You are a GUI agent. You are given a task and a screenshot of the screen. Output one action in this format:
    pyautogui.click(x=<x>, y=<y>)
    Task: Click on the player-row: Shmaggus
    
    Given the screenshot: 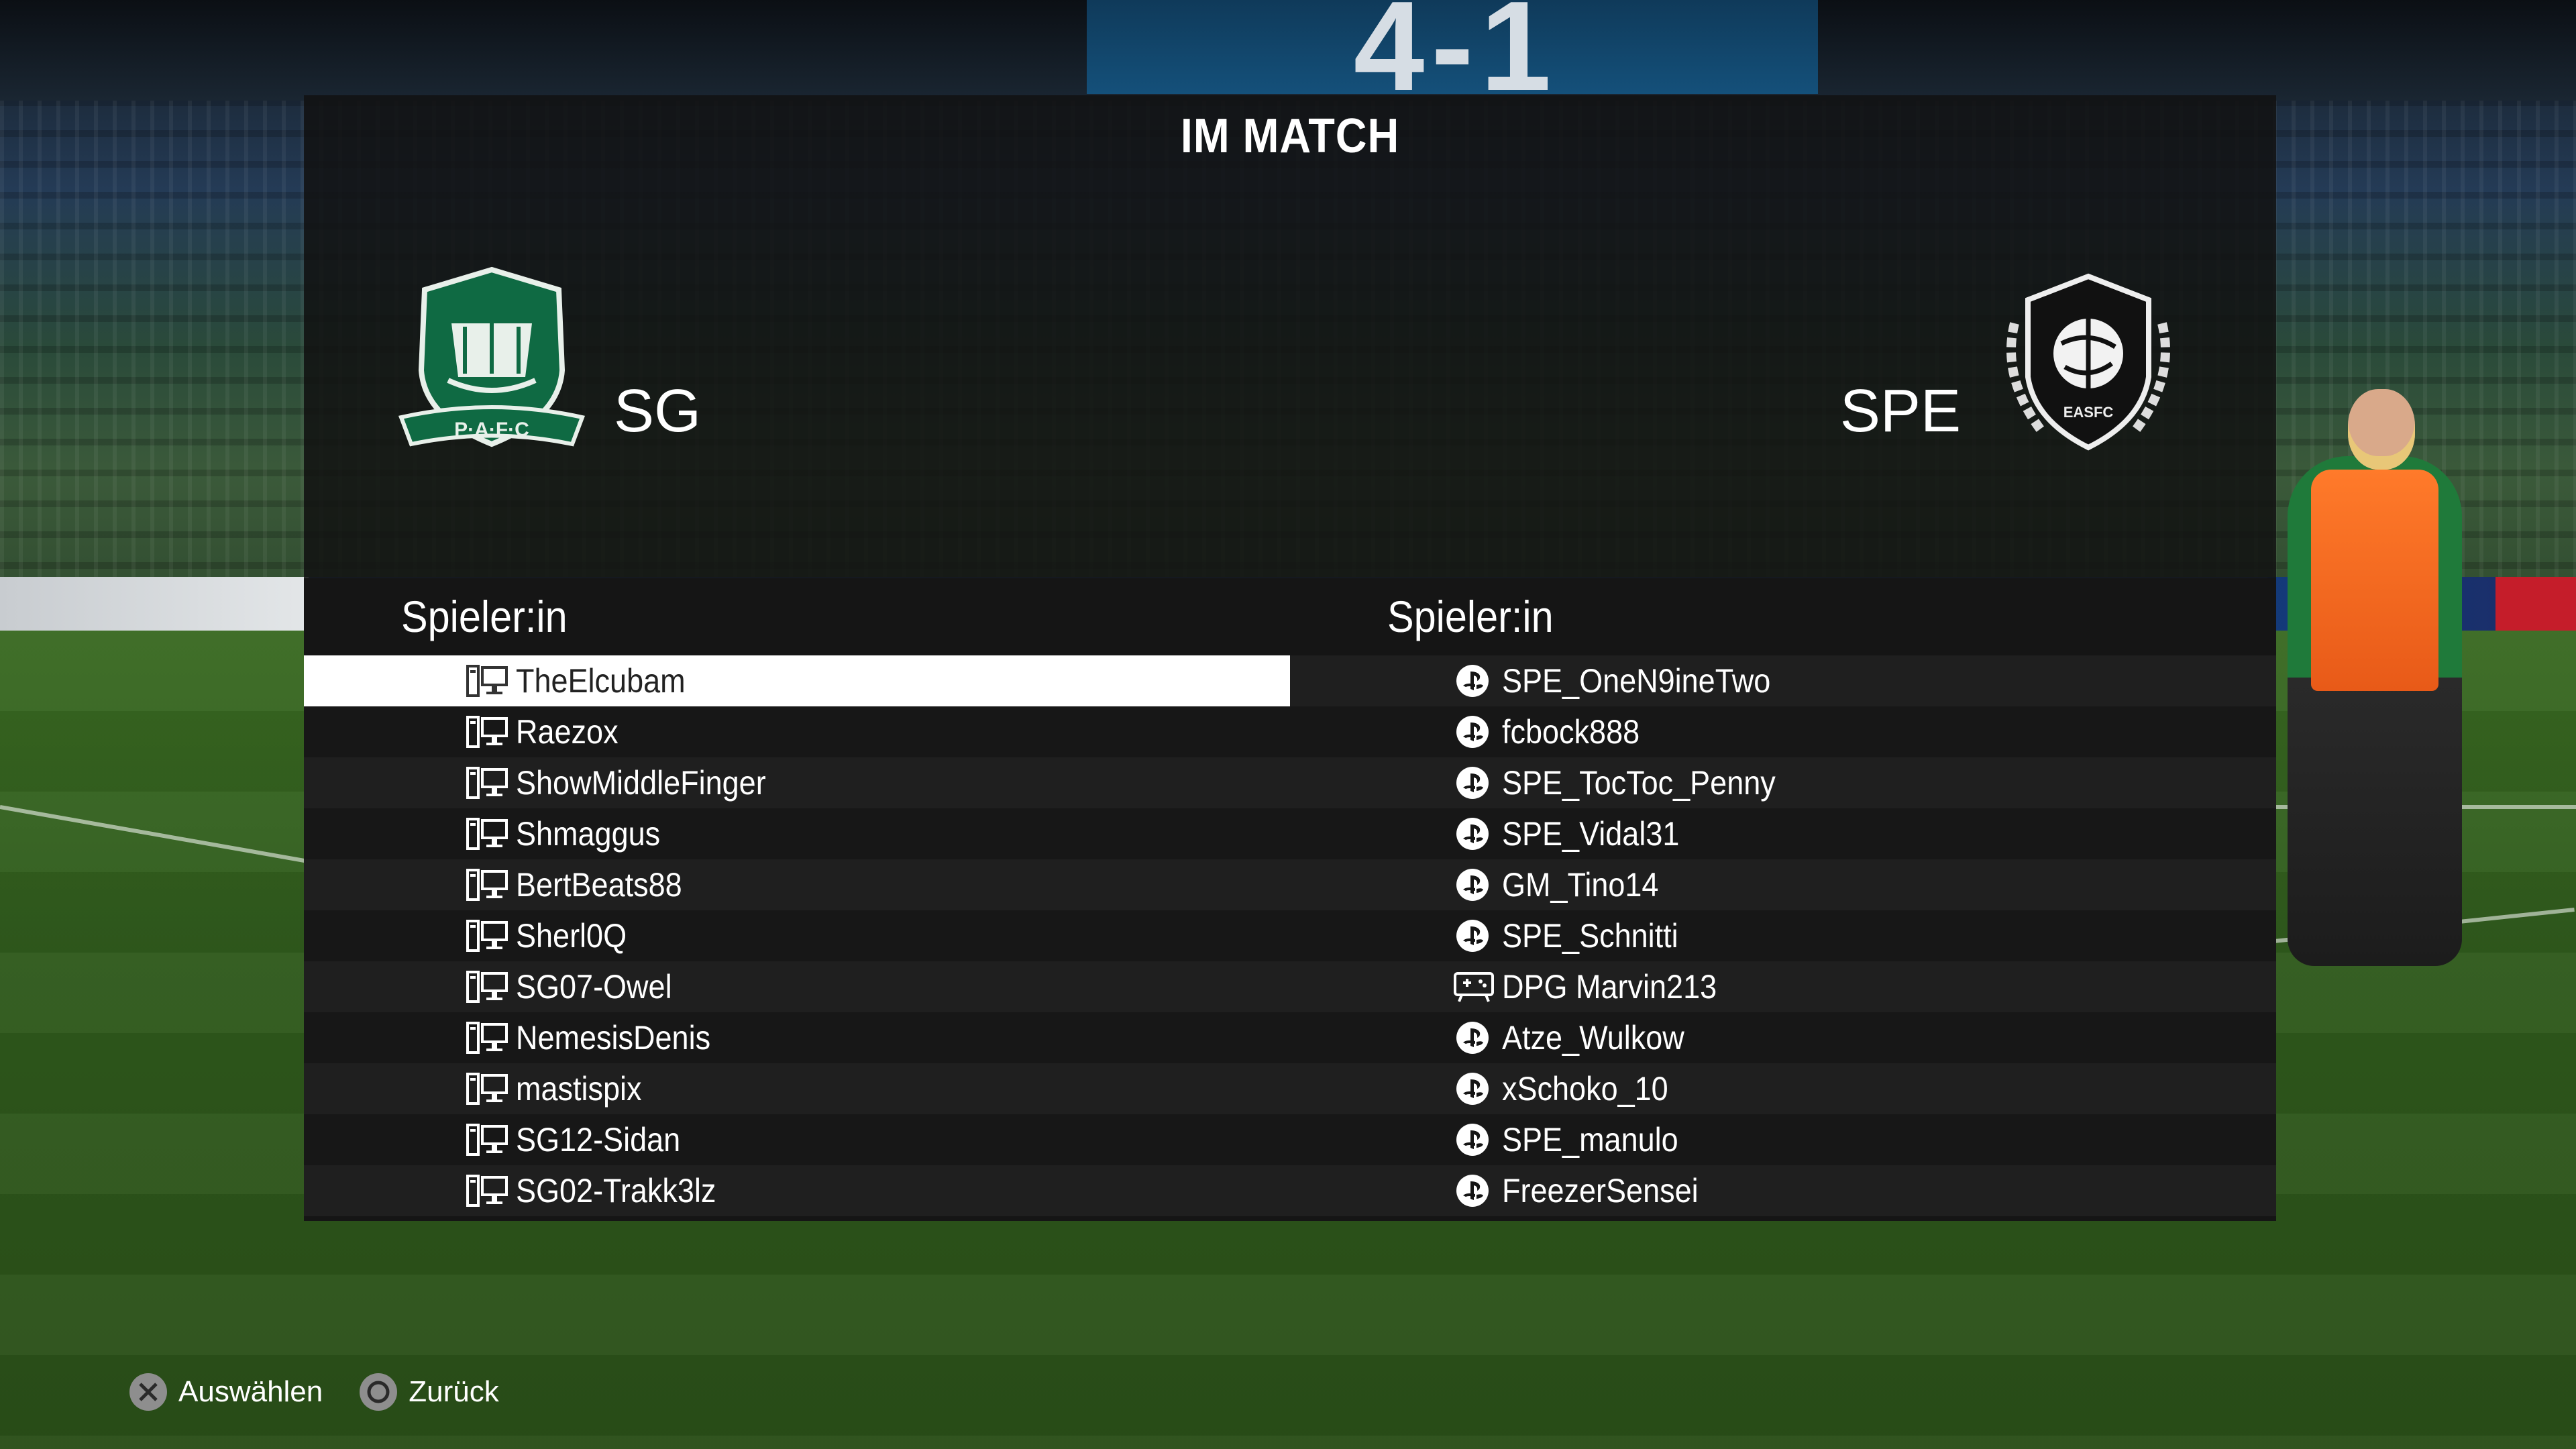 What is the action you would take?
    pyautogui.click(x=797, y=833)
    